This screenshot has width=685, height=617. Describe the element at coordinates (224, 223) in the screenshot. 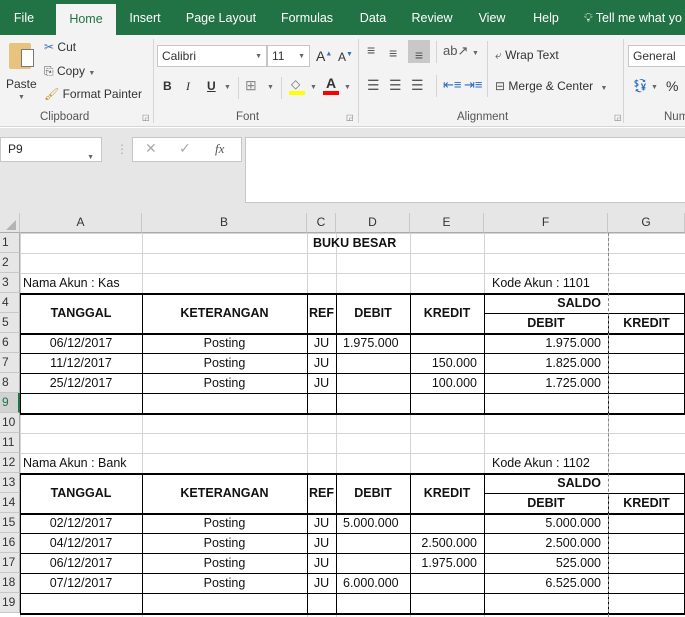

I see `column-header-b: B` at that location.